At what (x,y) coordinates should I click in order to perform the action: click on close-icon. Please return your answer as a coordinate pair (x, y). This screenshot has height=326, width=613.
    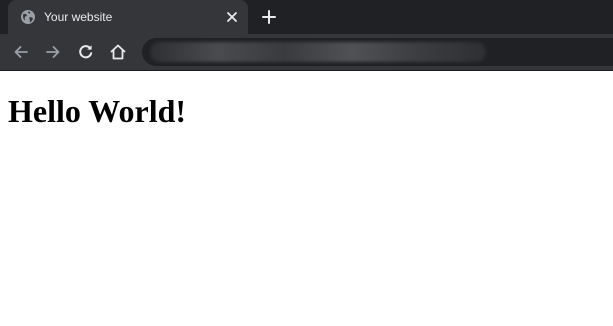
    Looking at the image, I should click on (232, 17).